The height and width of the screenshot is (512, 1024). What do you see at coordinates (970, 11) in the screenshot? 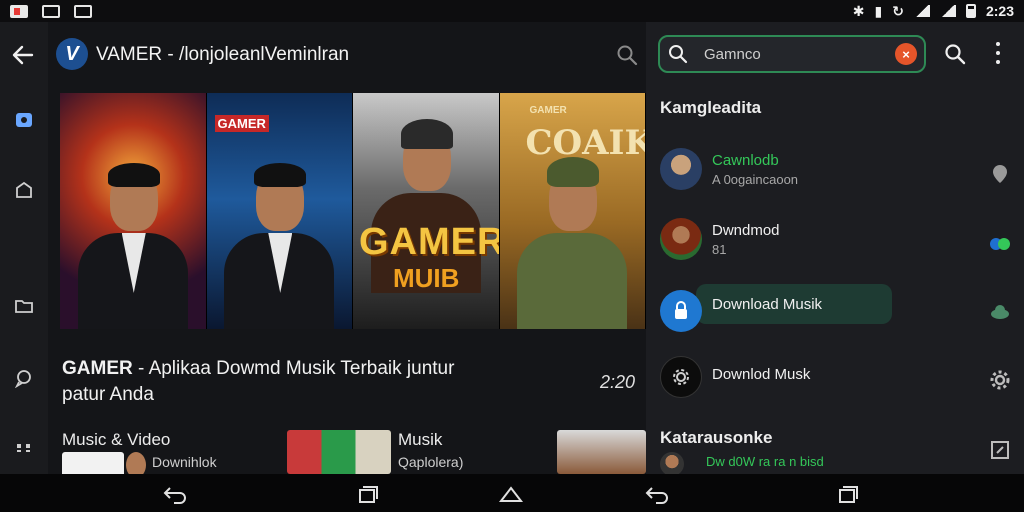
I see `battery-icon` at bounding box center [970, 11].